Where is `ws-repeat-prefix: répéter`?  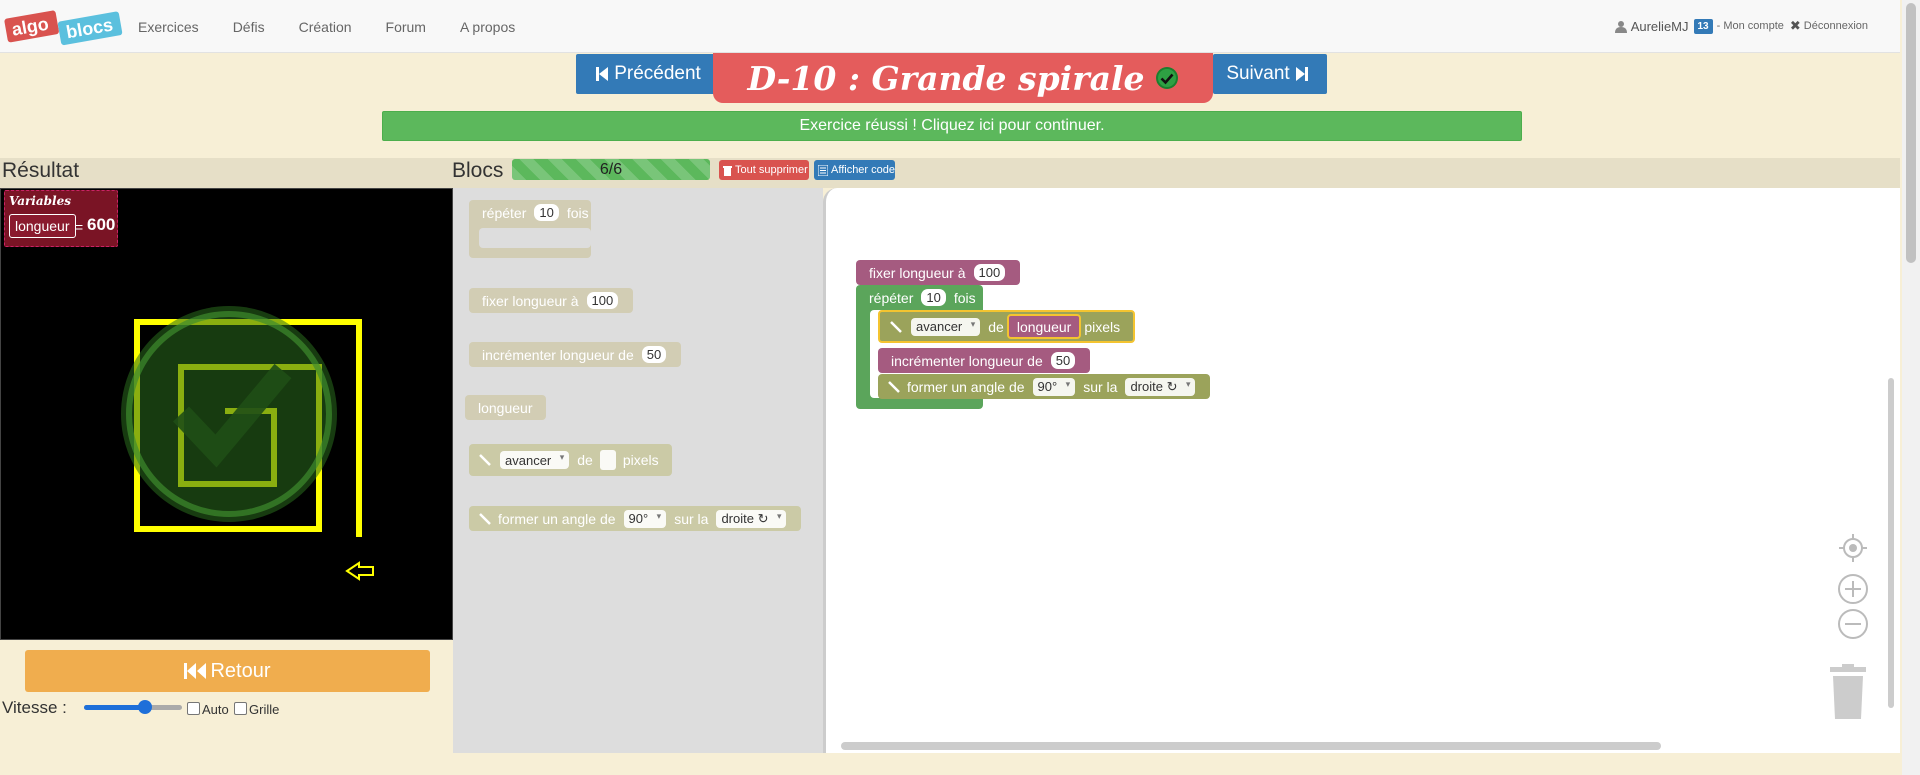 ws-repeat-prefix: répéter is located at coordinates (891, 297).